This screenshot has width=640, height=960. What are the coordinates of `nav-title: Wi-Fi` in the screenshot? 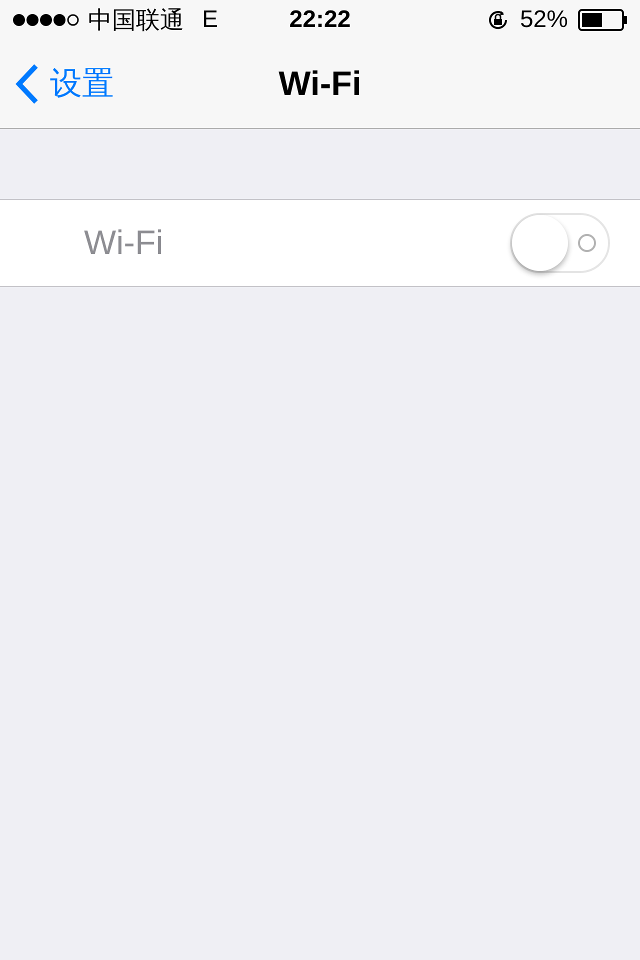 It's located at (320, 84).